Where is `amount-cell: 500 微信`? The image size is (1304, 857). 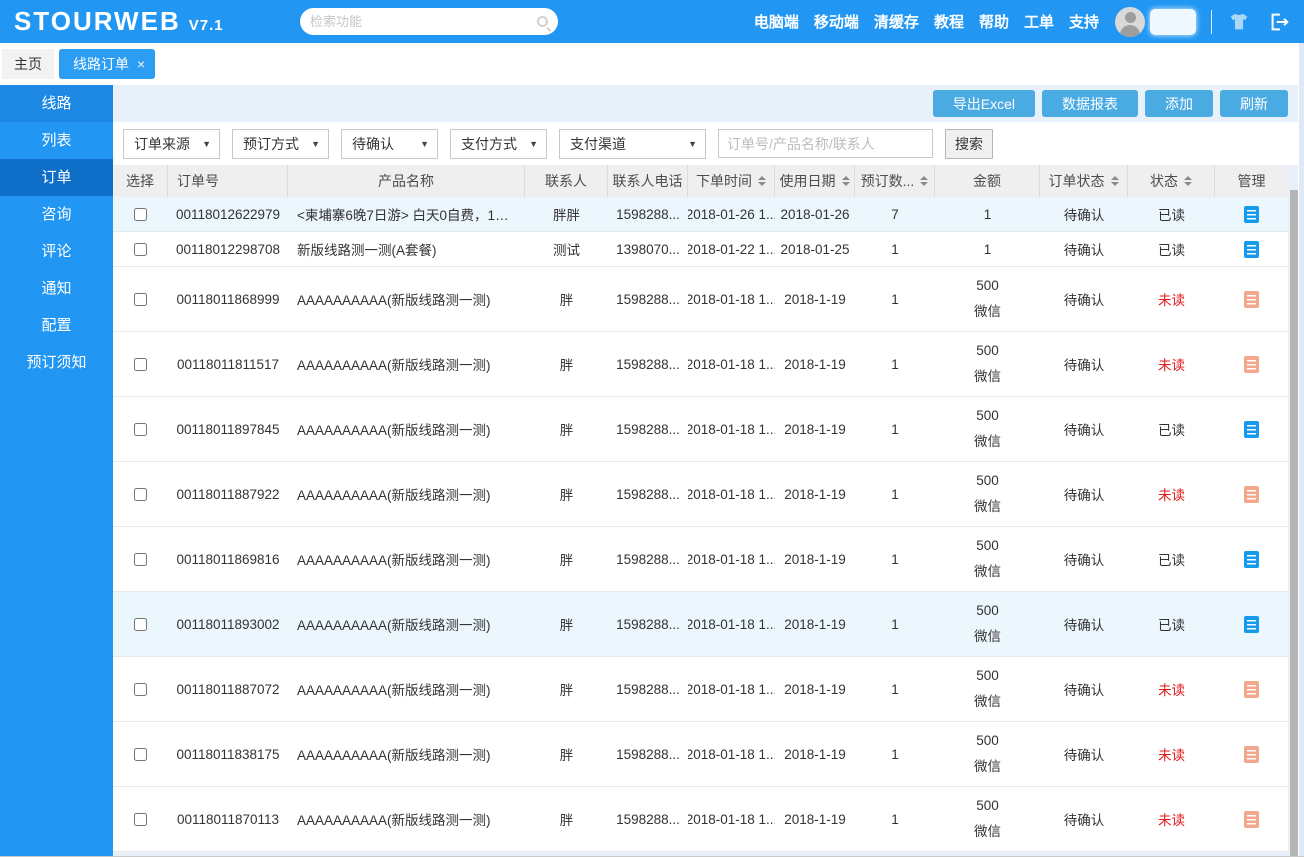 amount-cell: 500 微信 is located at coordinates (987, 364).